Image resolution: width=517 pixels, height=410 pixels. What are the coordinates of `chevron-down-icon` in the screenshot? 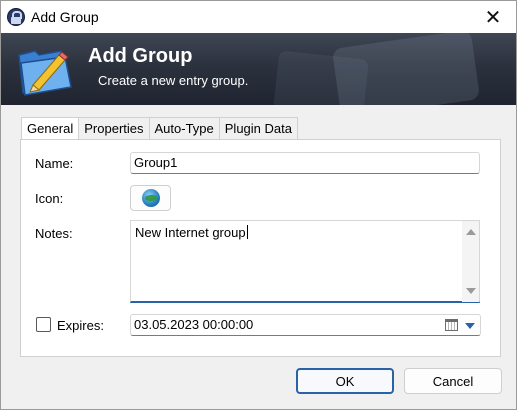 It's located at (470, 326).